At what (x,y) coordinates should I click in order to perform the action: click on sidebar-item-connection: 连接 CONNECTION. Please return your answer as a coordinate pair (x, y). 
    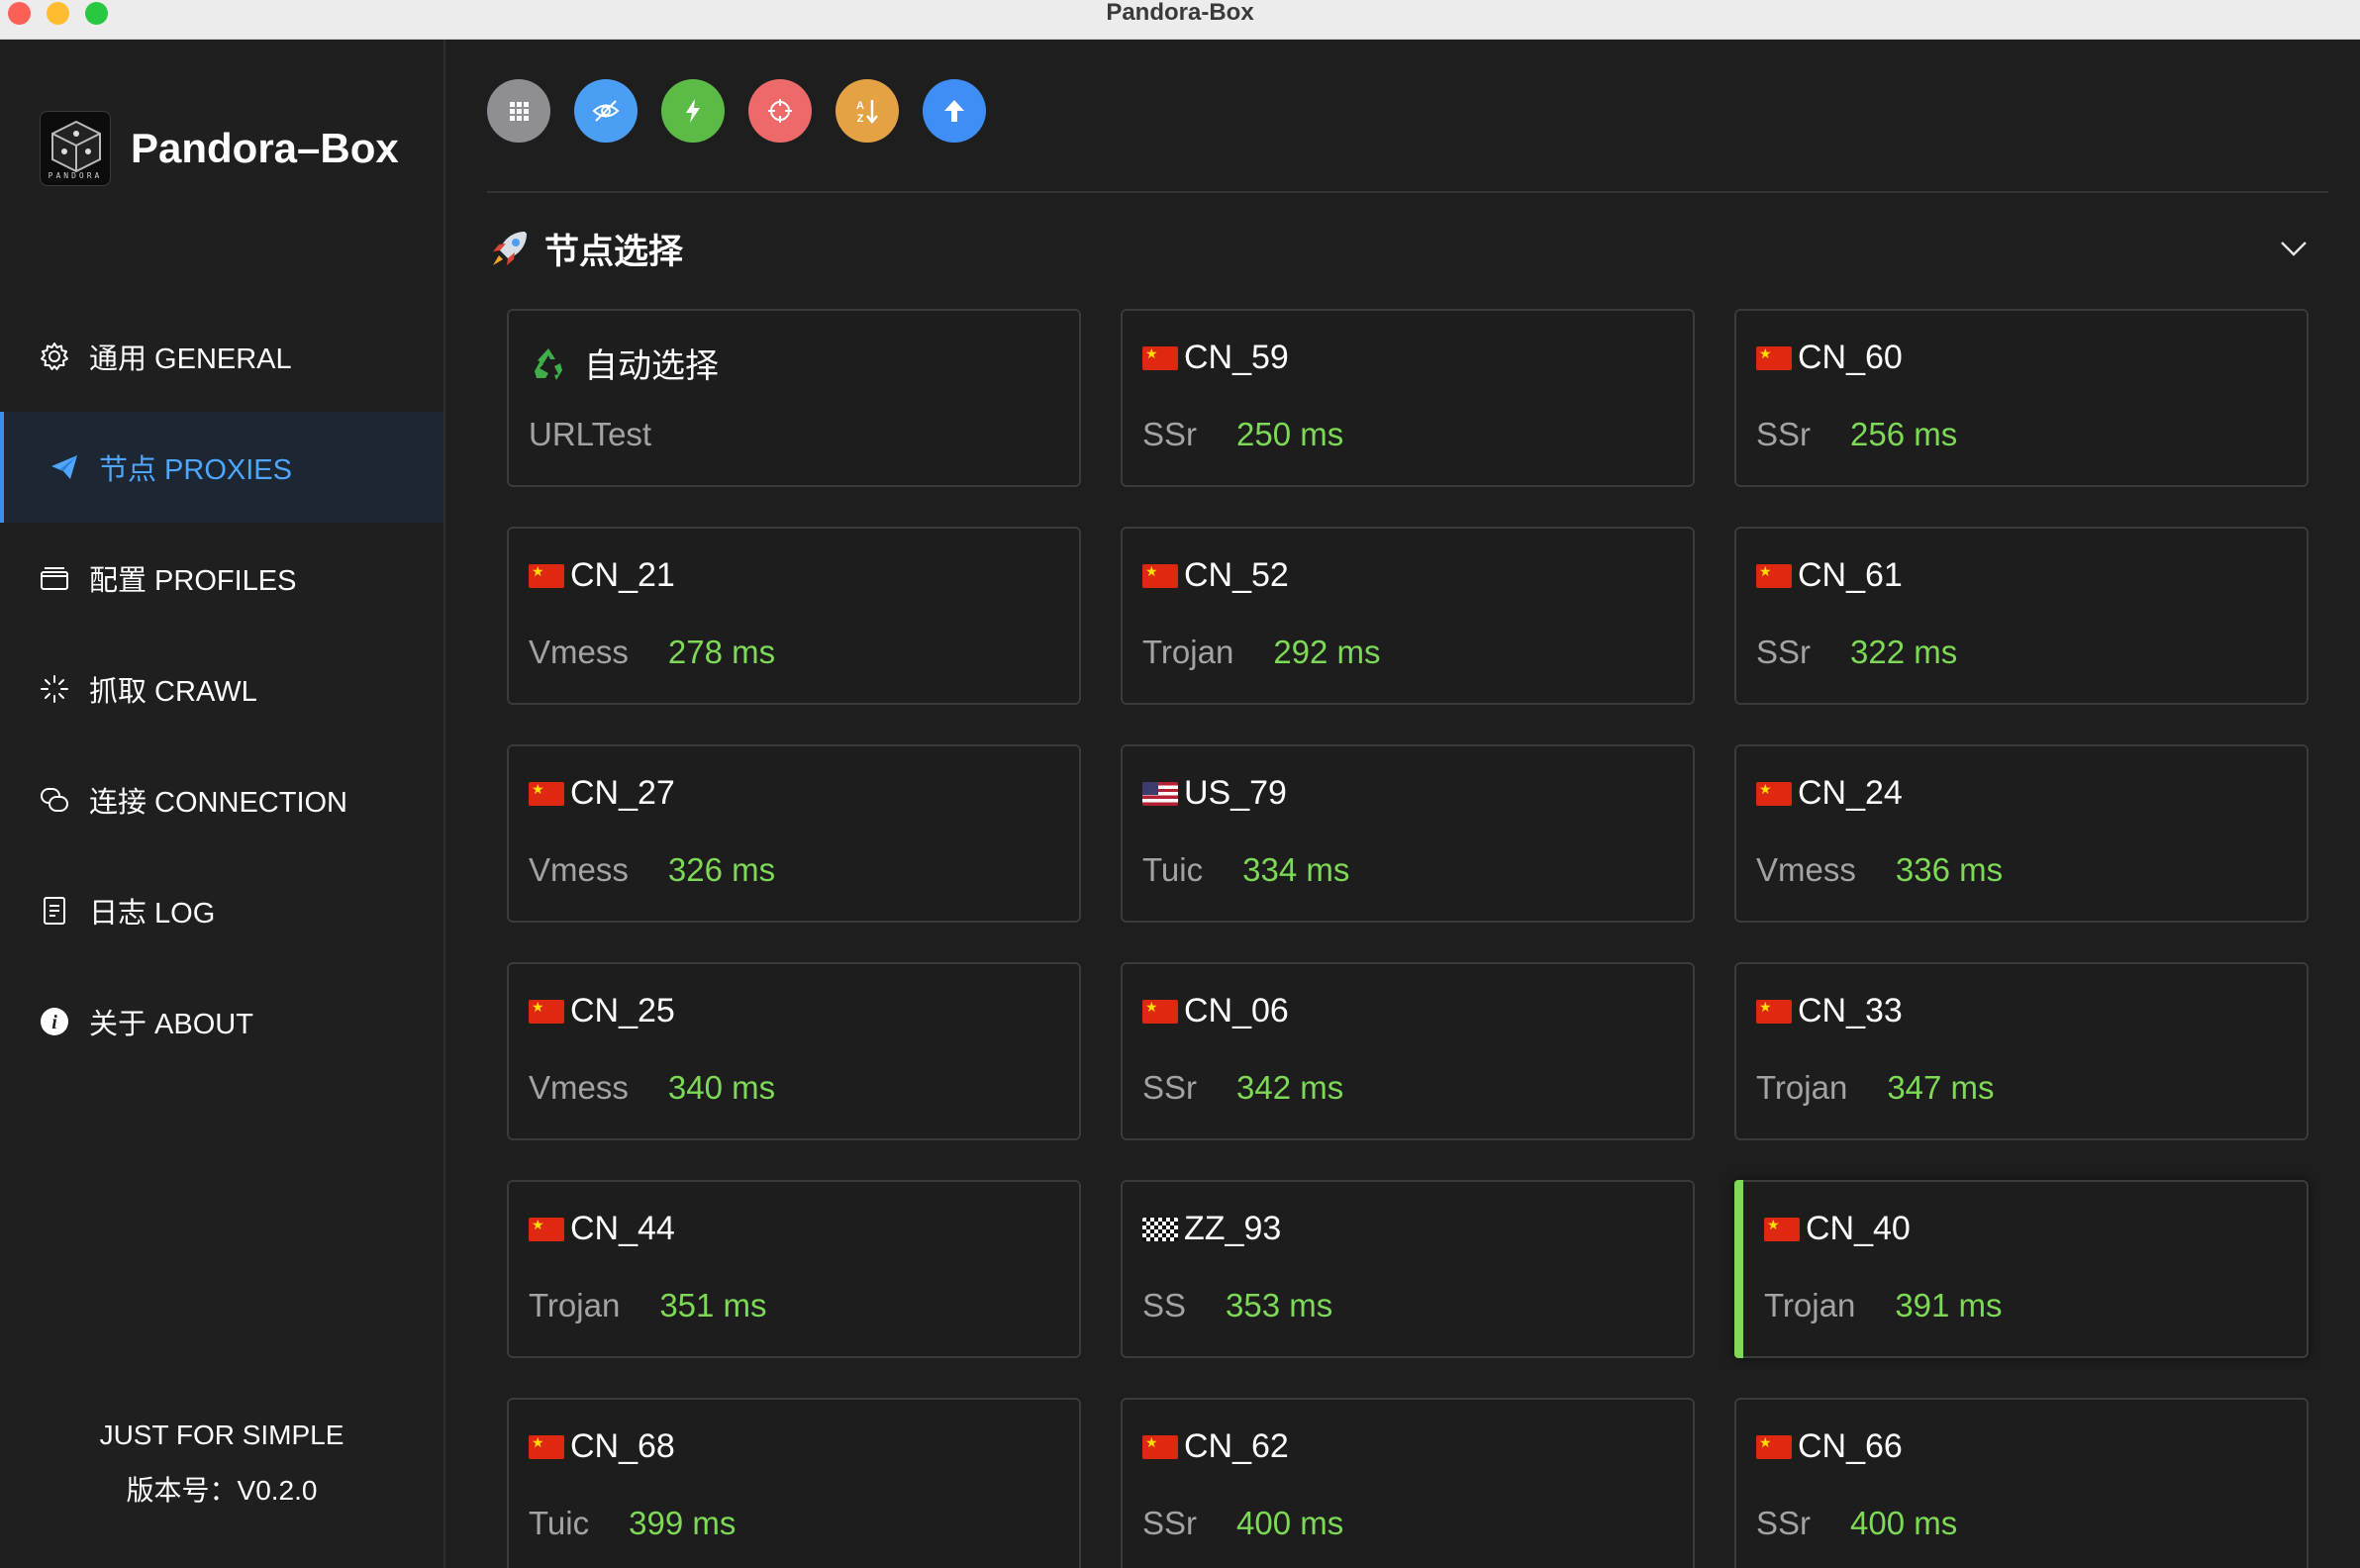
    Looking at the image, I should click on (221, 799).